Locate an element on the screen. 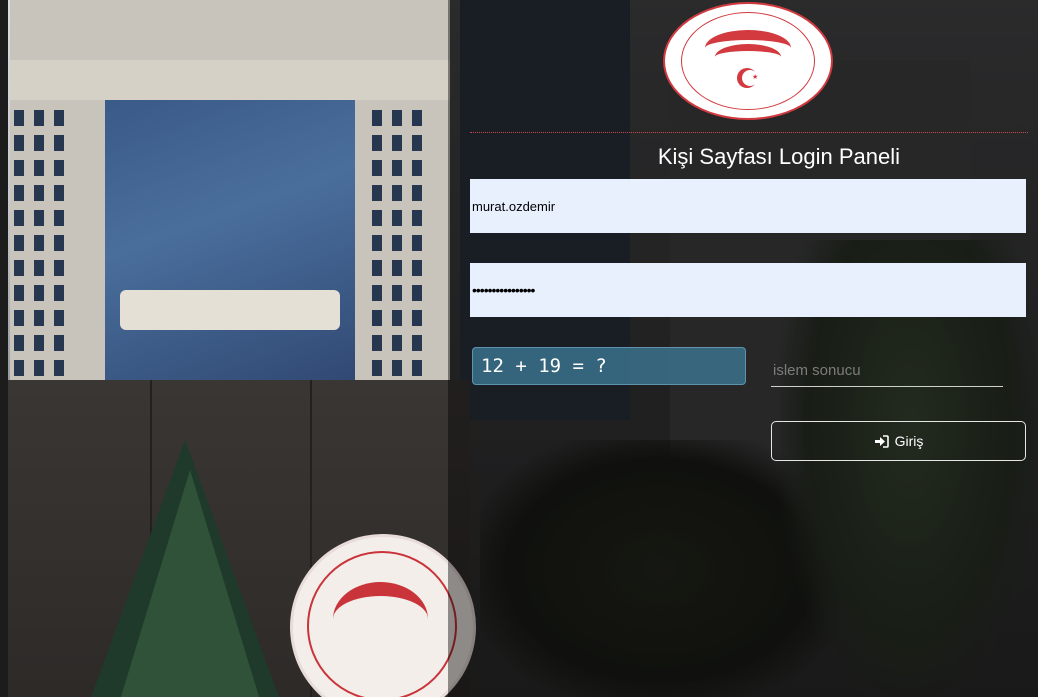  login-button: Giriş is located at coordinates (898, 441).